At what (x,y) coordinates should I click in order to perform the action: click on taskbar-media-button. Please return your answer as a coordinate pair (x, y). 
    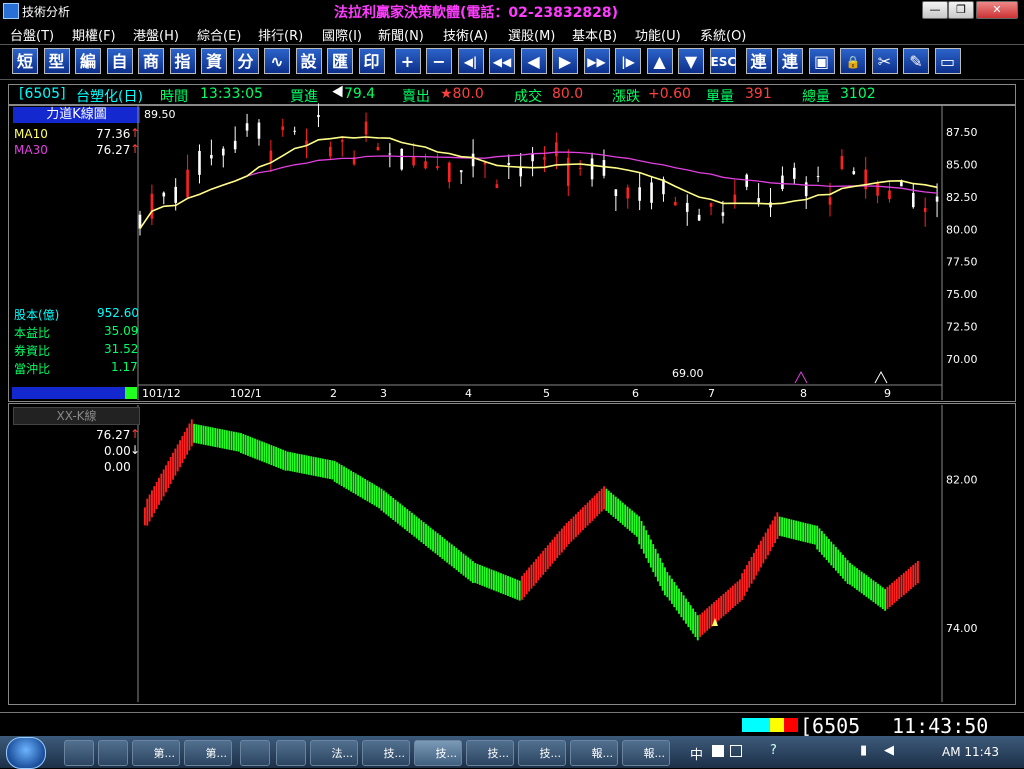
    Looking at the image, I should click on (113, 753).